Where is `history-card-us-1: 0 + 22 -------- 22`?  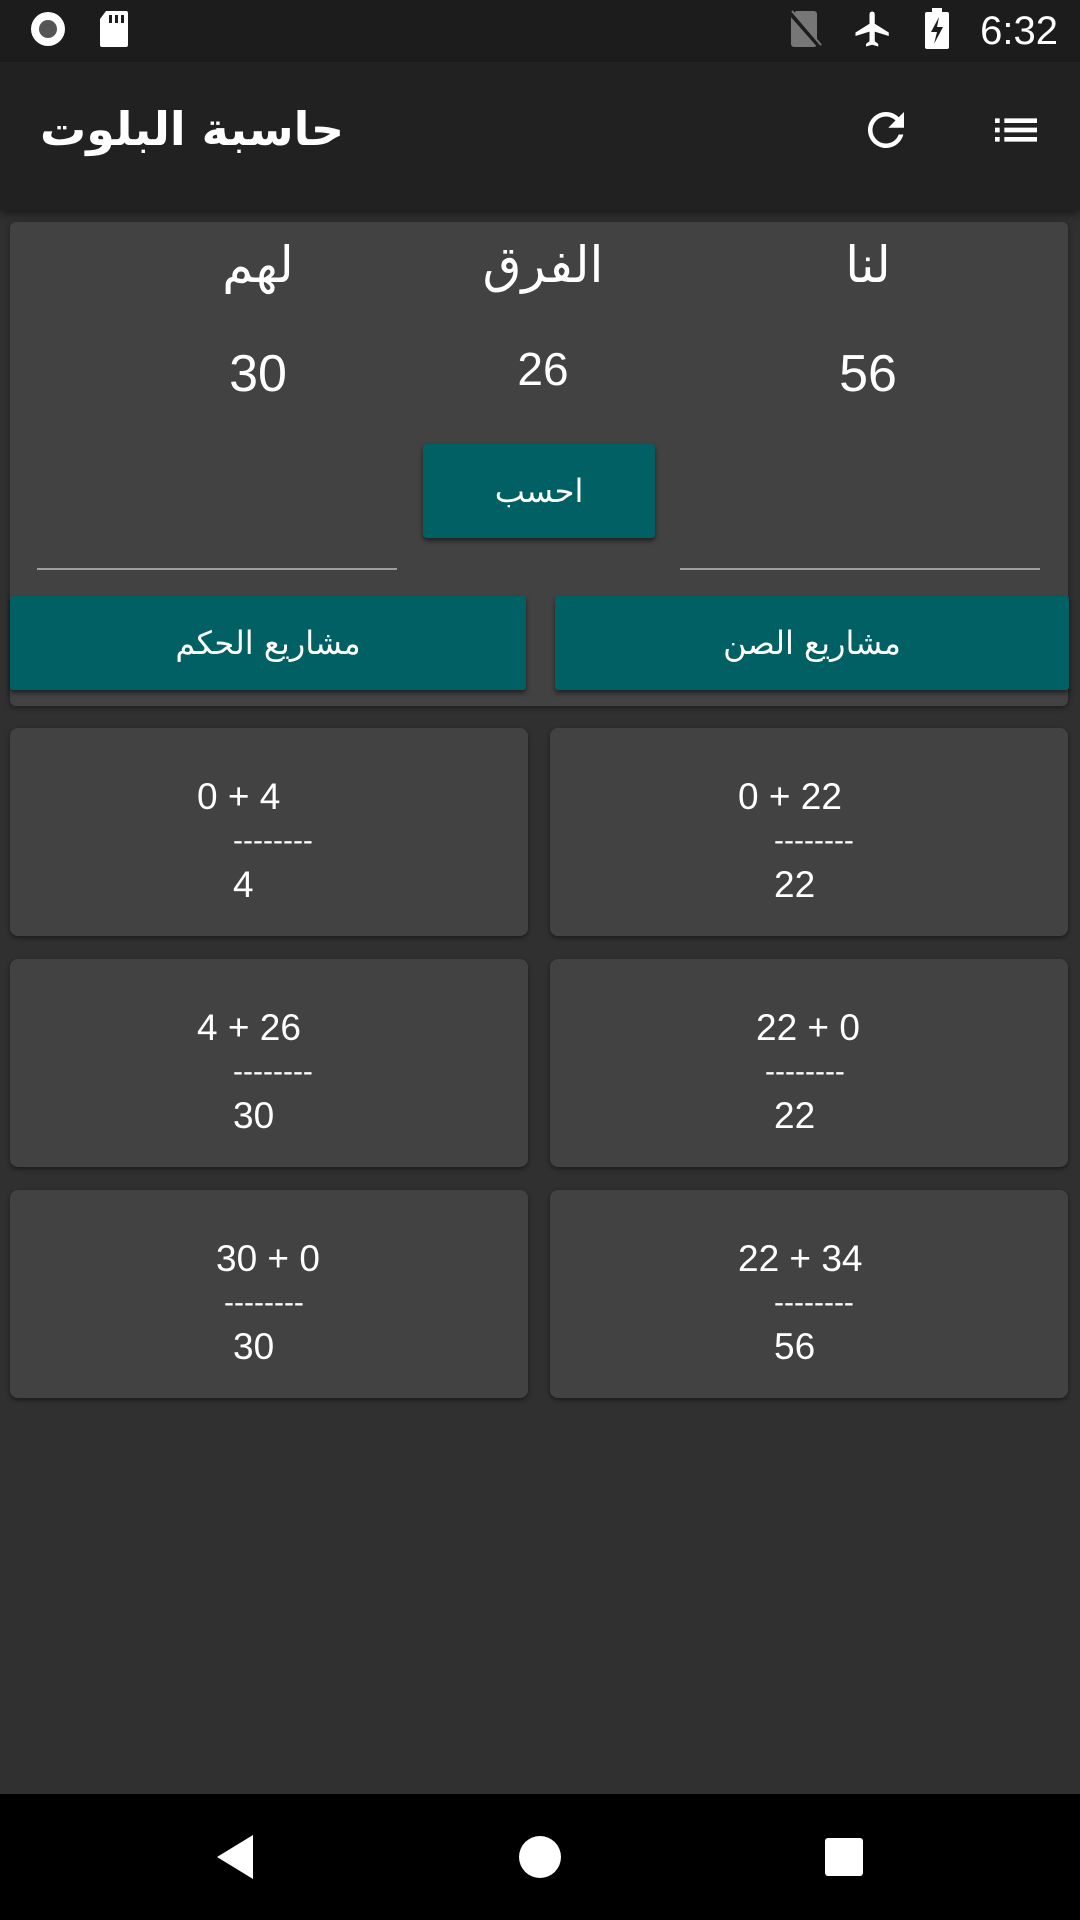 history-card-us-1: 0 + 22 -------- 22 is located at coordinates (809, 832).